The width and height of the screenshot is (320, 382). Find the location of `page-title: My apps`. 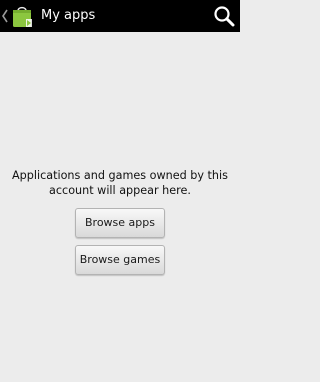

page-title: My apps is located at coordinates (68, 15).